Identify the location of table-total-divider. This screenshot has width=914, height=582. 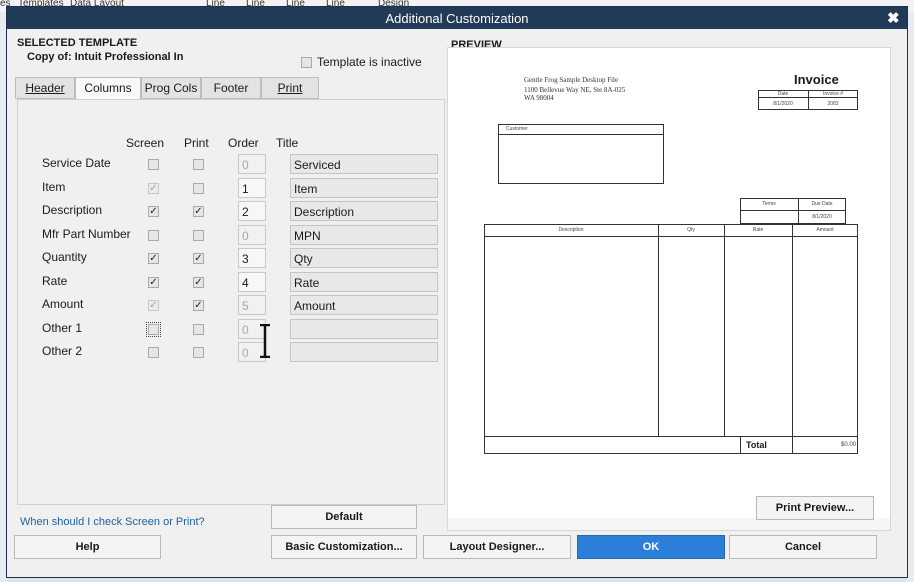
(671, 436).